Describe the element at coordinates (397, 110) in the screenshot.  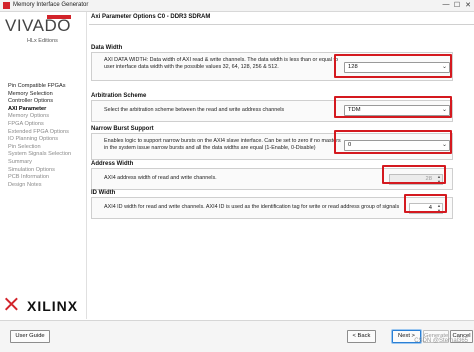
I see `arbitration-select: TDM ⌄` at that location.